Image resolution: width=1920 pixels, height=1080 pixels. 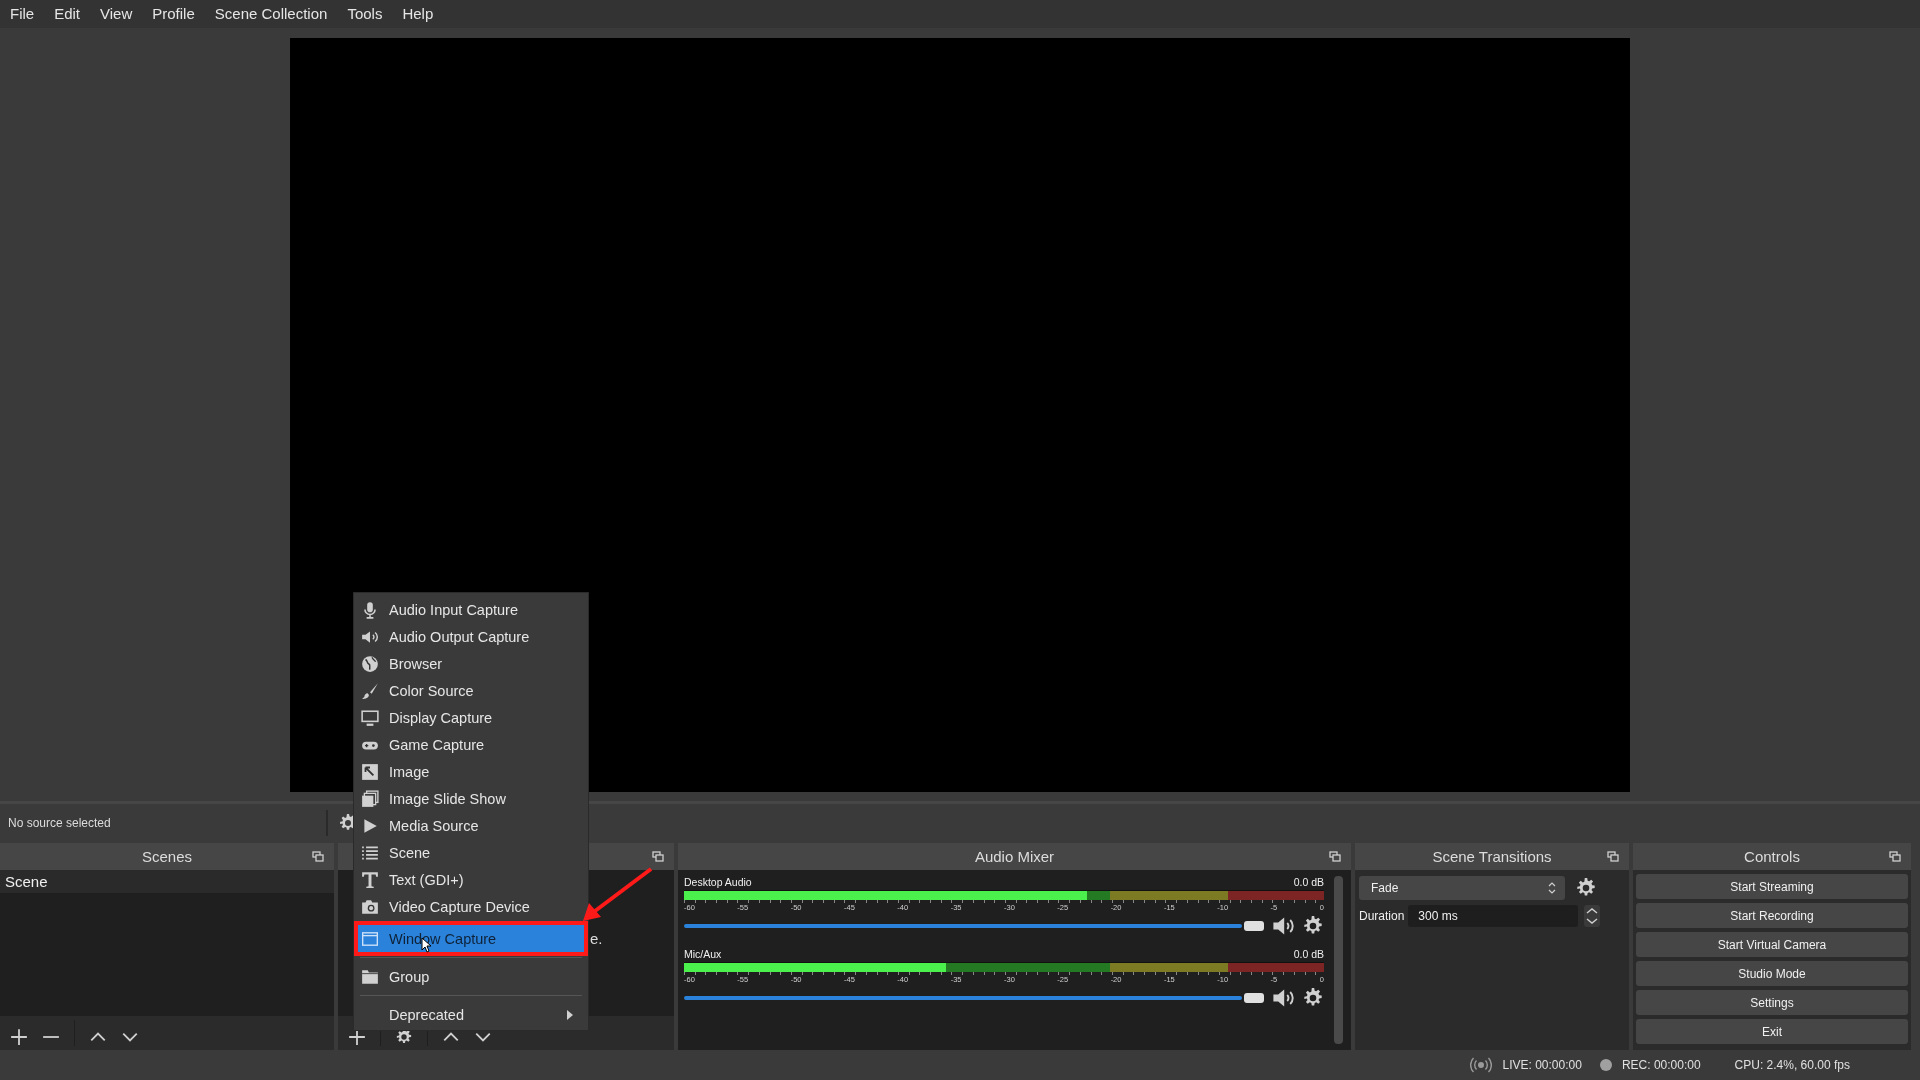 I want to click on menu-option: Audio Output Capture, so click(x=471, y=636).